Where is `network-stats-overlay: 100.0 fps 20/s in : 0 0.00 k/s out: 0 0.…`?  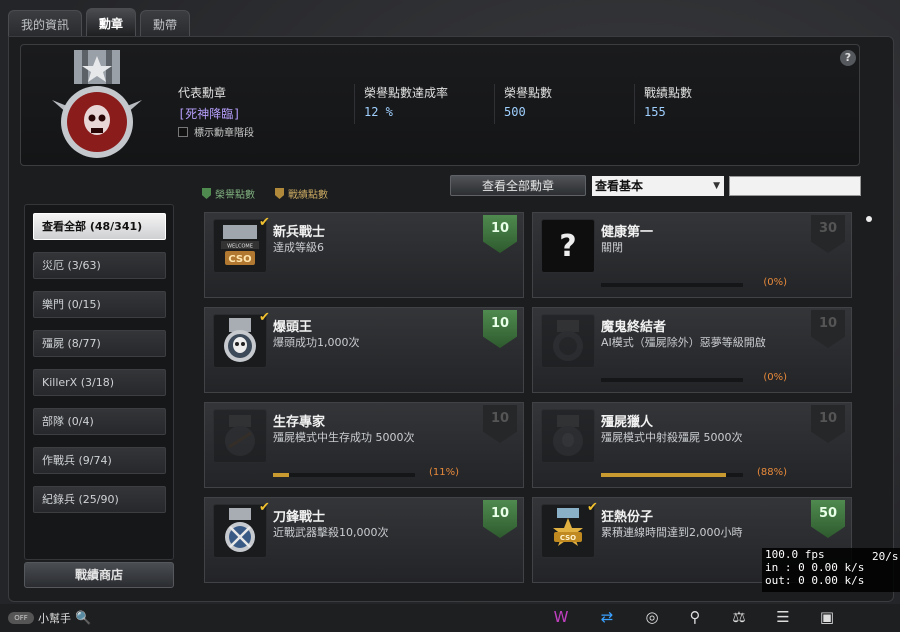 network-stats-overlay: 100.0 fps 20/s in : 0 0.00 k/s out: 0 0.… is located at coordinates (831, 570).